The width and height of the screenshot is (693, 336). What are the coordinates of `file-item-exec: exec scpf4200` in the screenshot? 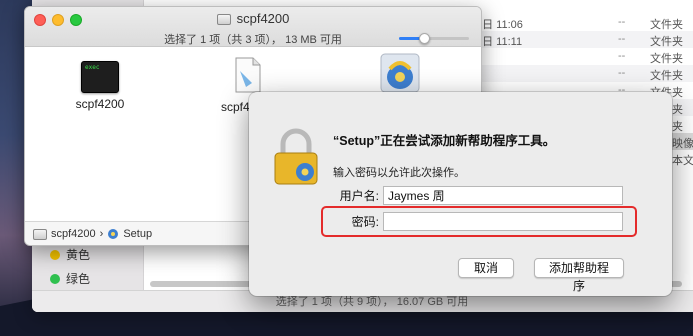 It's located at (100, 86).